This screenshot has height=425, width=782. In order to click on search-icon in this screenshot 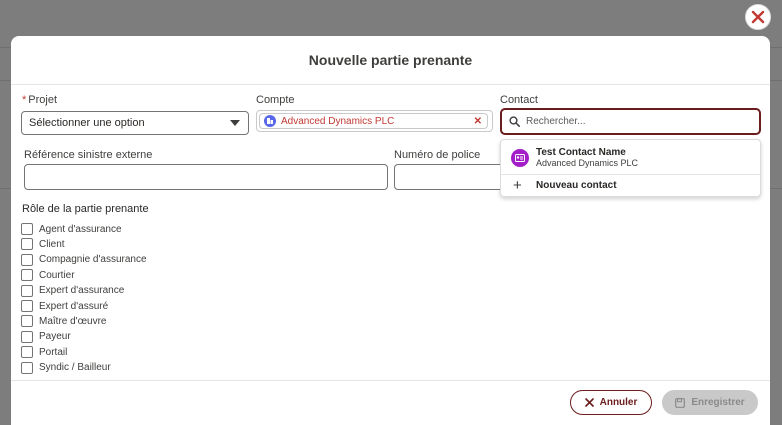, I will do `click(514, 121)`.